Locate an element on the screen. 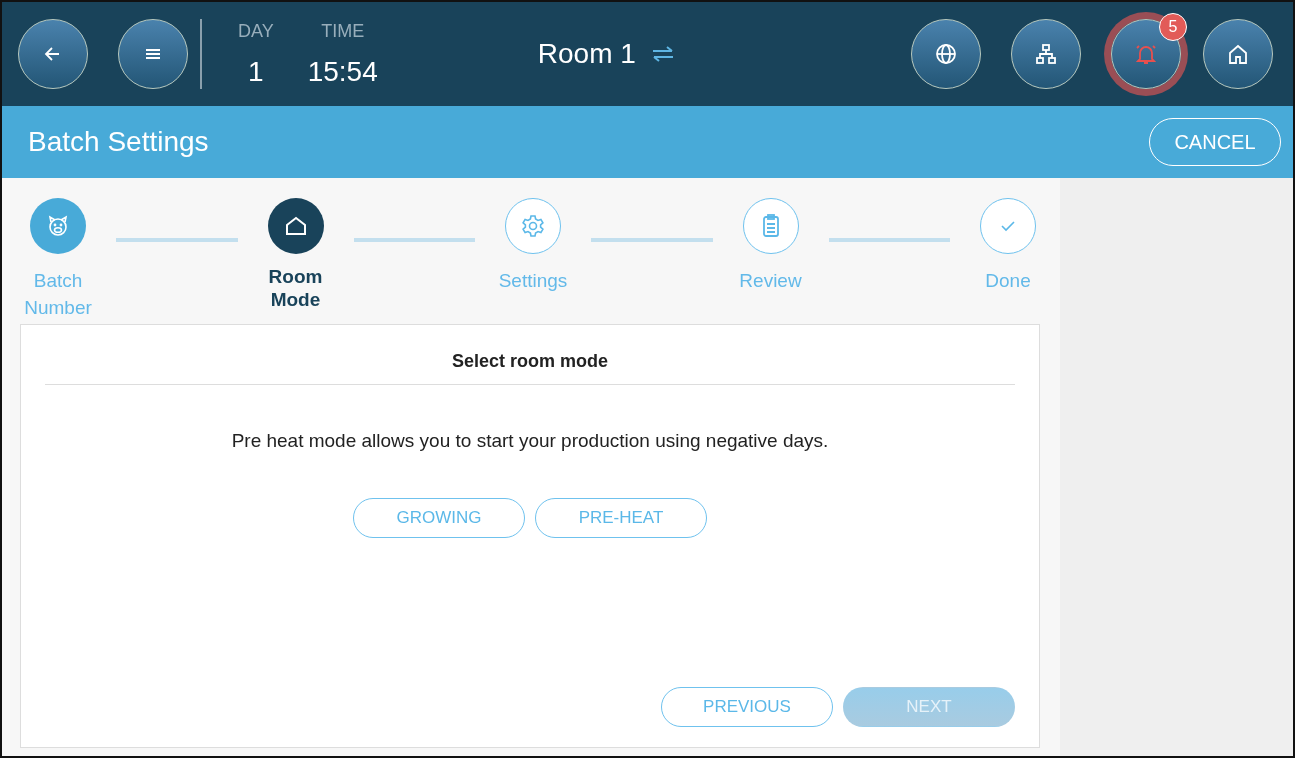 The image size is (1295, 758). mode-button: PRE-HEAT is located at coordinates (621, 518).